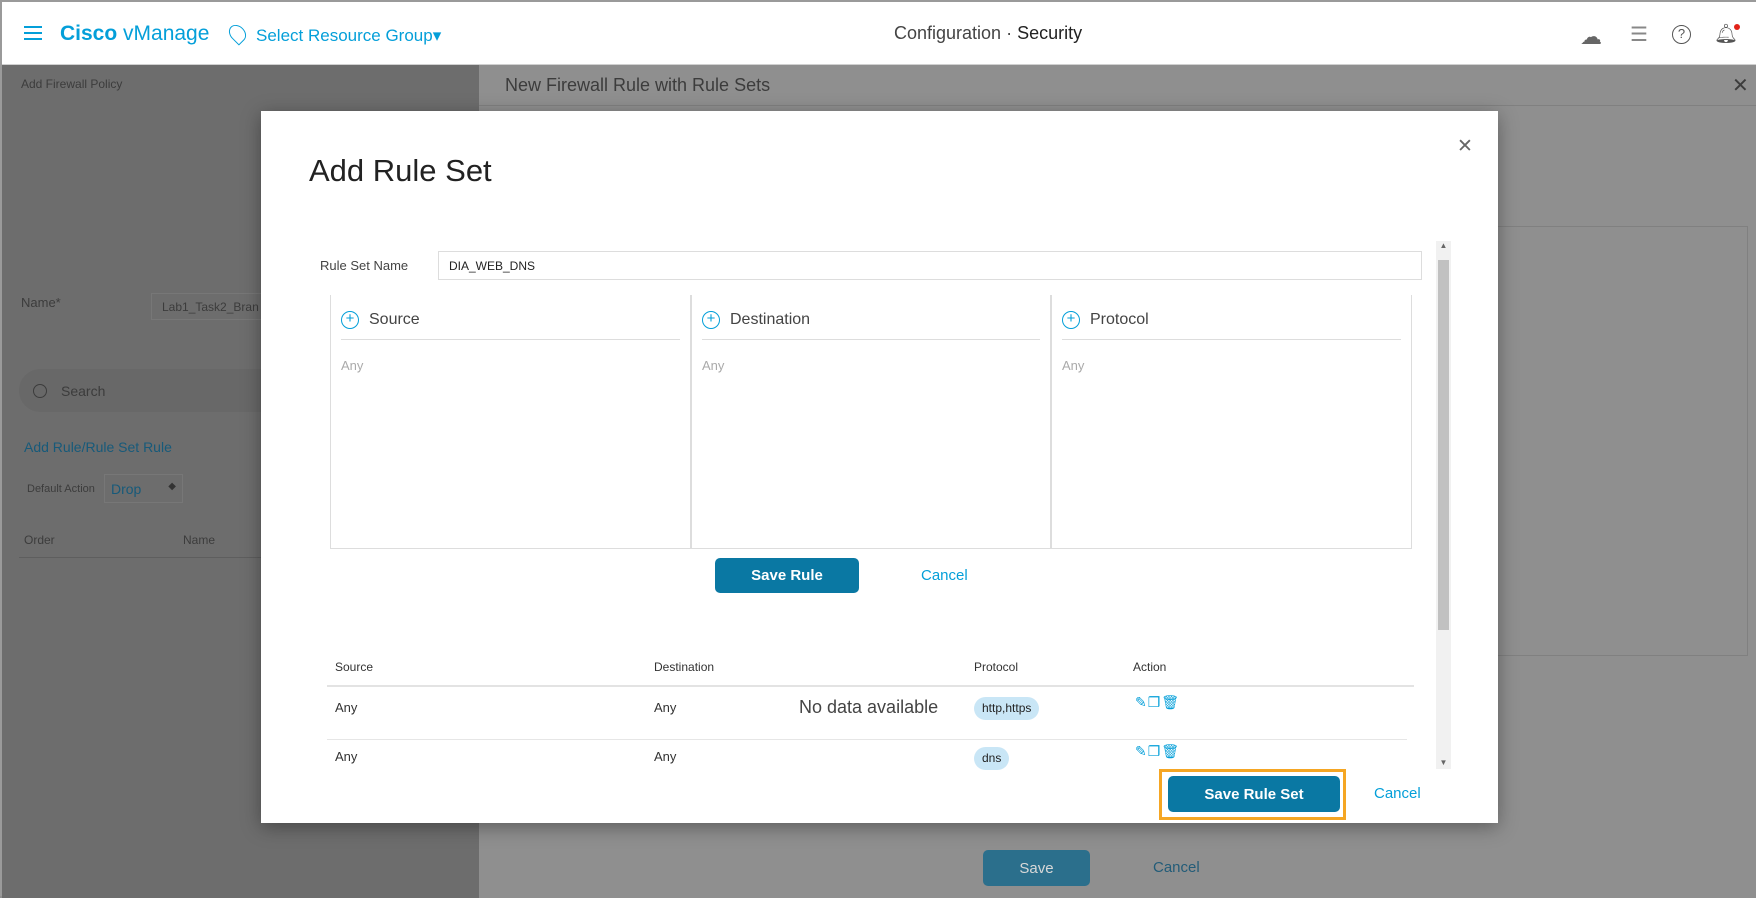 This screenshot has width=1756, height=898. Describe the element at coordinates (348, 36) in the screenshot. I see `resource-group-dropdown: Select Resource Group▾` at that location.